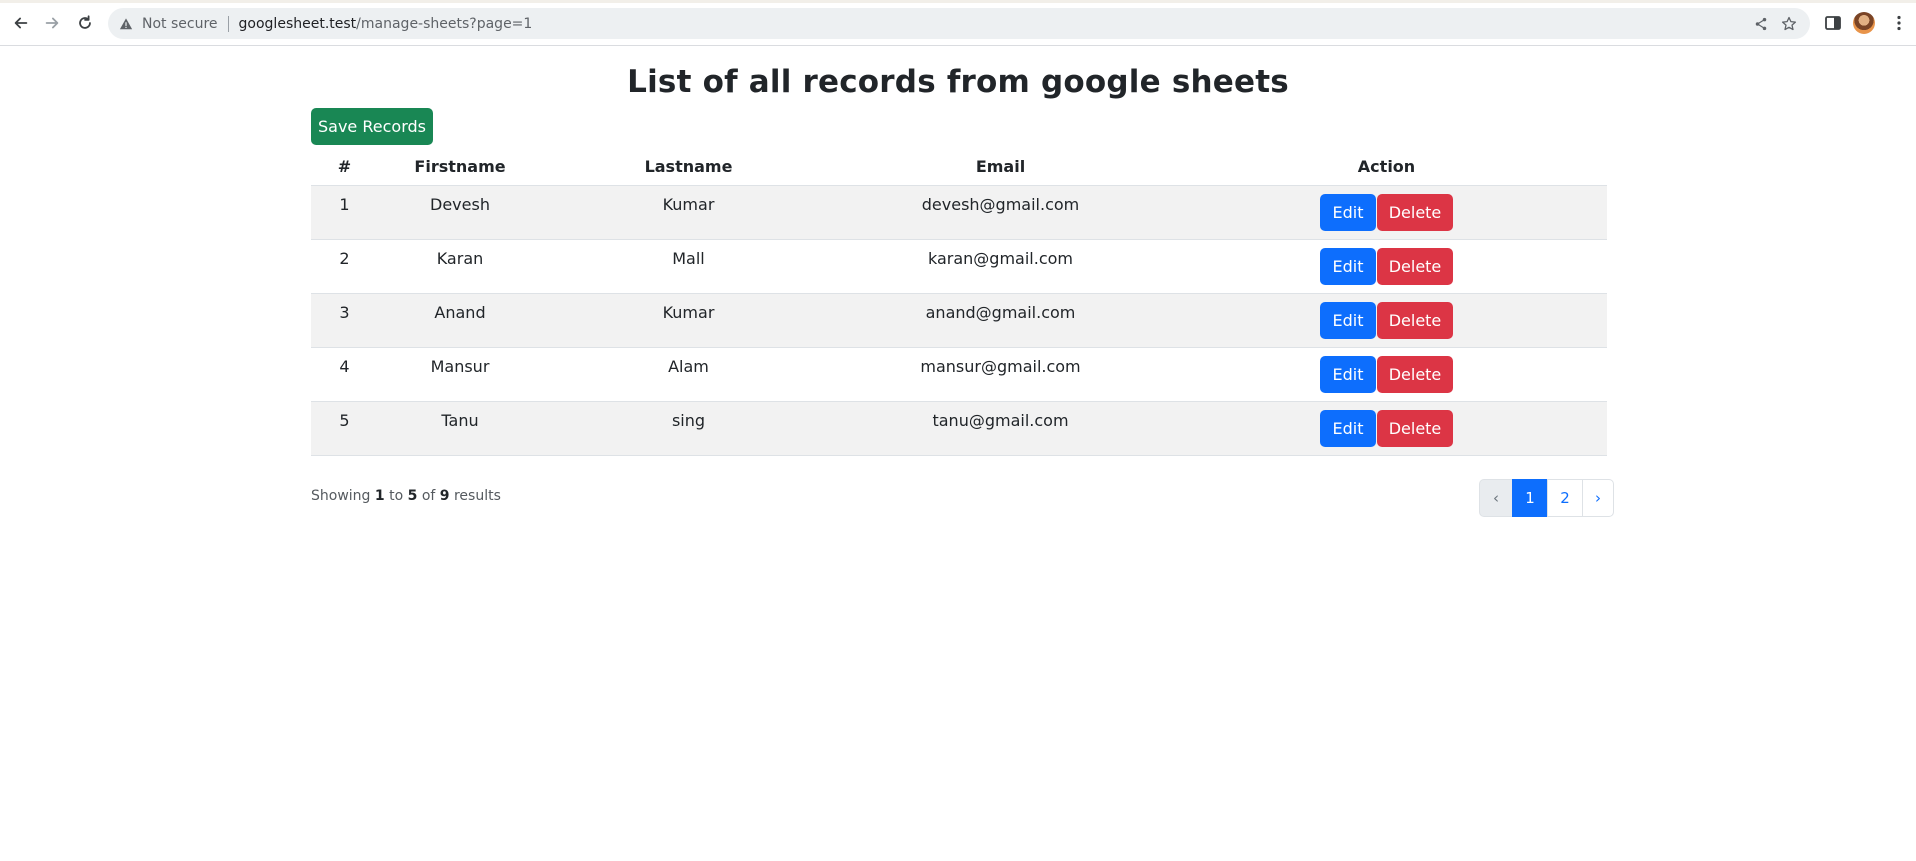 The width and height of the screenshot is (1916, 861). What do you see at coordinates (297, 23) in the screenshot?
I see `url-host: googlesheet.test` at bounding box center [297, 23].